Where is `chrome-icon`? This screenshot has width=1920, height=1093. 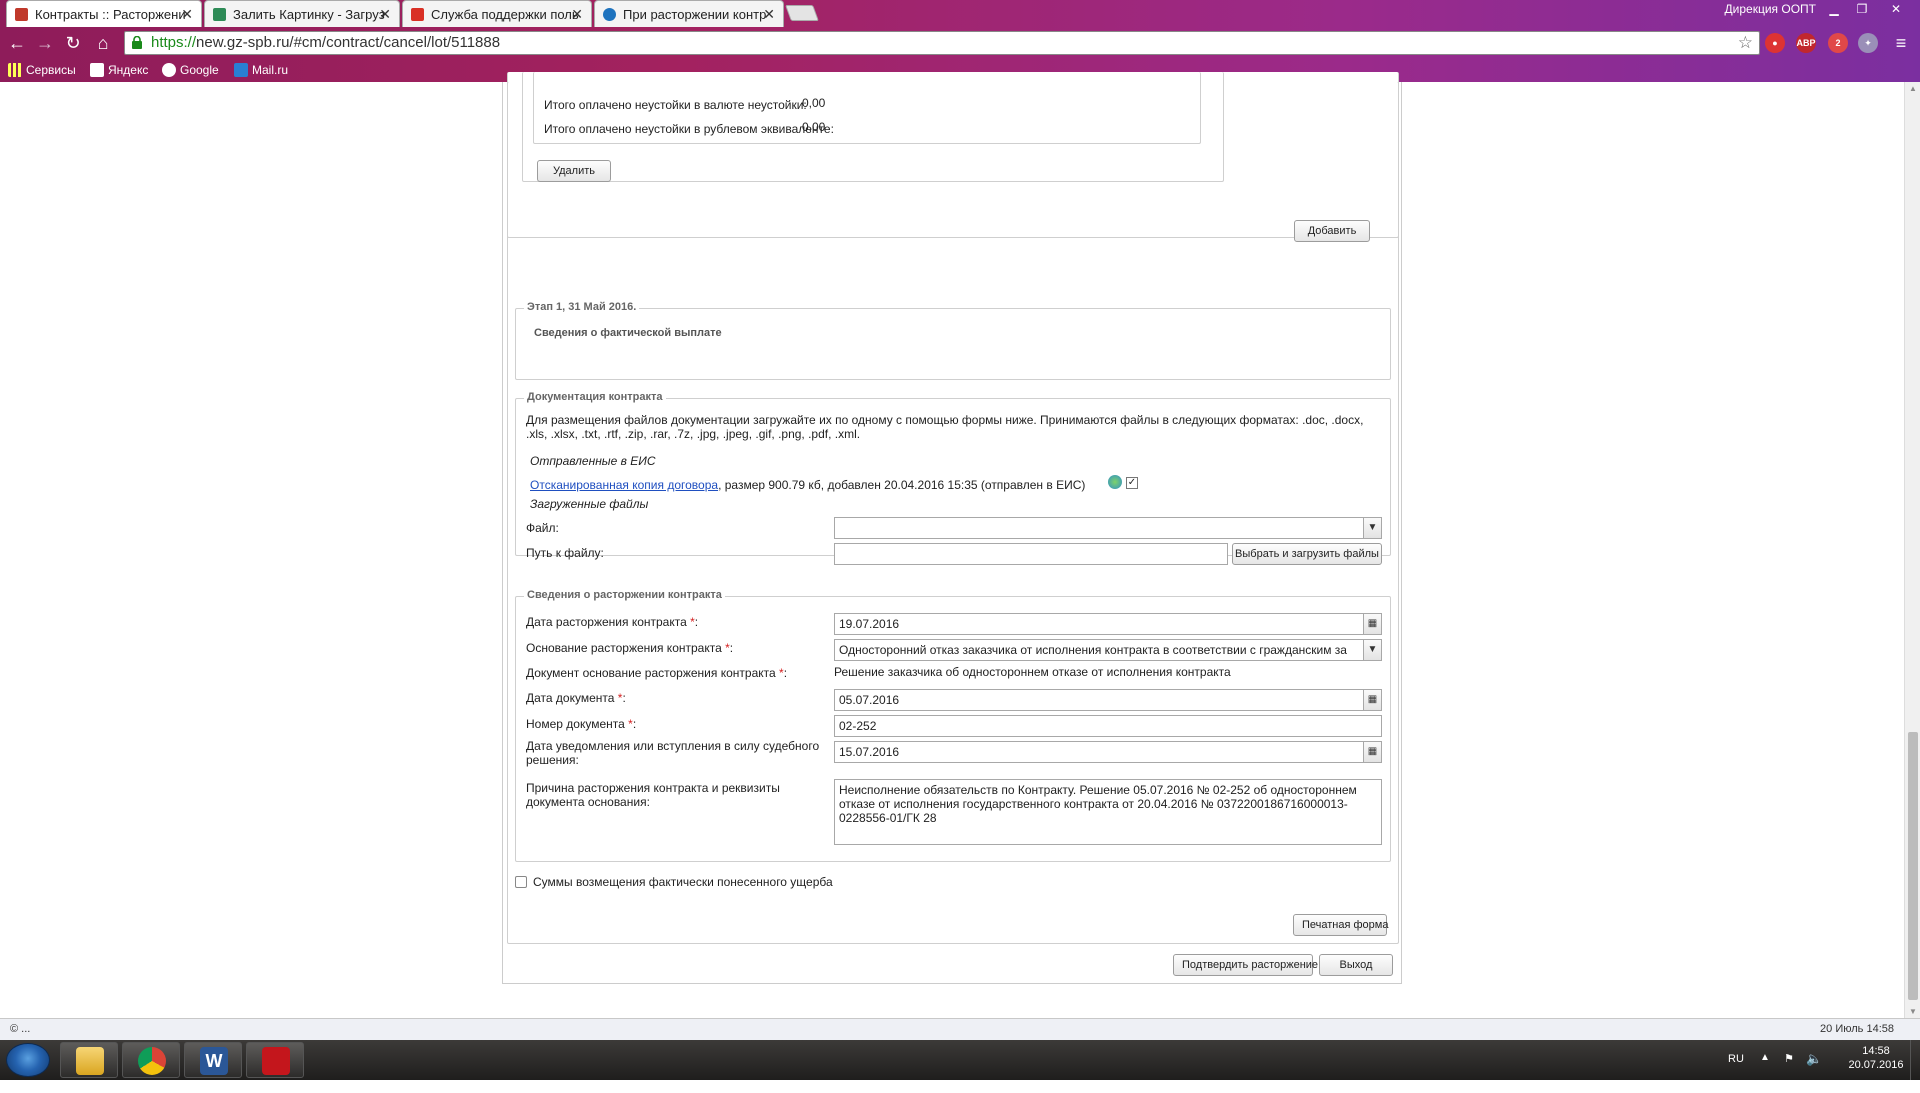
chrome-icon is located at coordinates (152, 1061).